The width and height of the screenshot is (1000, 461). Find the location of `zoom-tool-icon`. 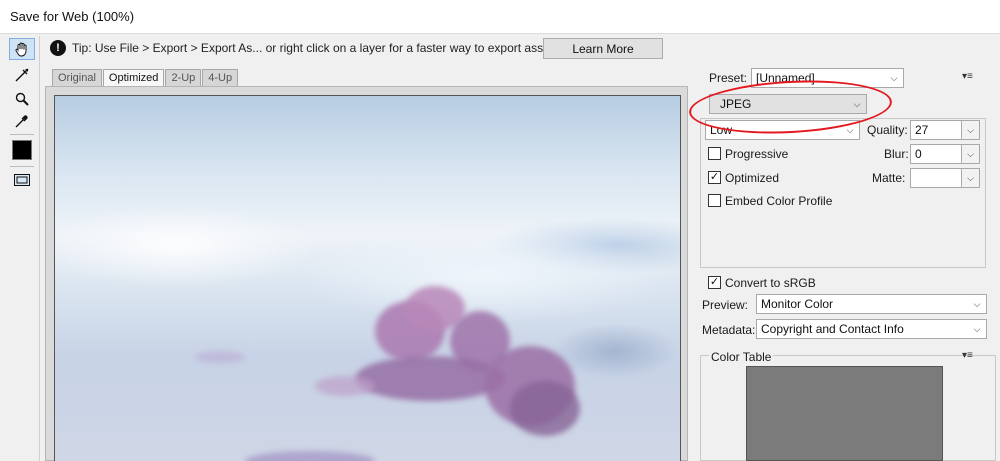

zoom-tool-icon is located at coordinates (22, 99).